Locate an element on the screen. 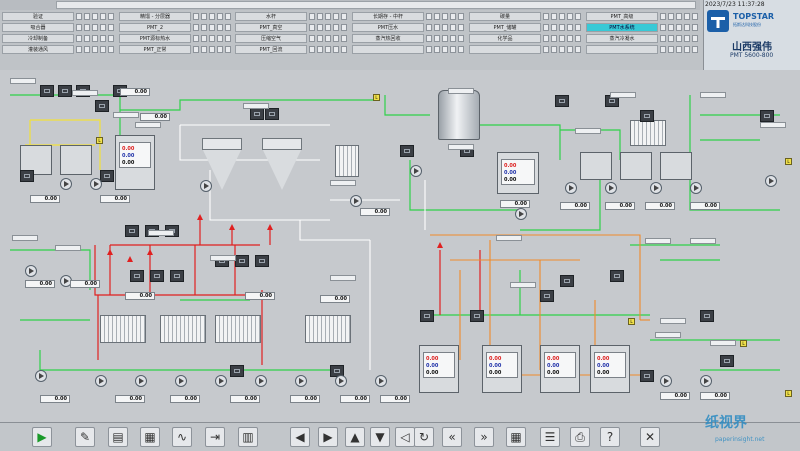 This screenshot has width=800, height=451. storage-tank-main is located at coordinates (459, 115).